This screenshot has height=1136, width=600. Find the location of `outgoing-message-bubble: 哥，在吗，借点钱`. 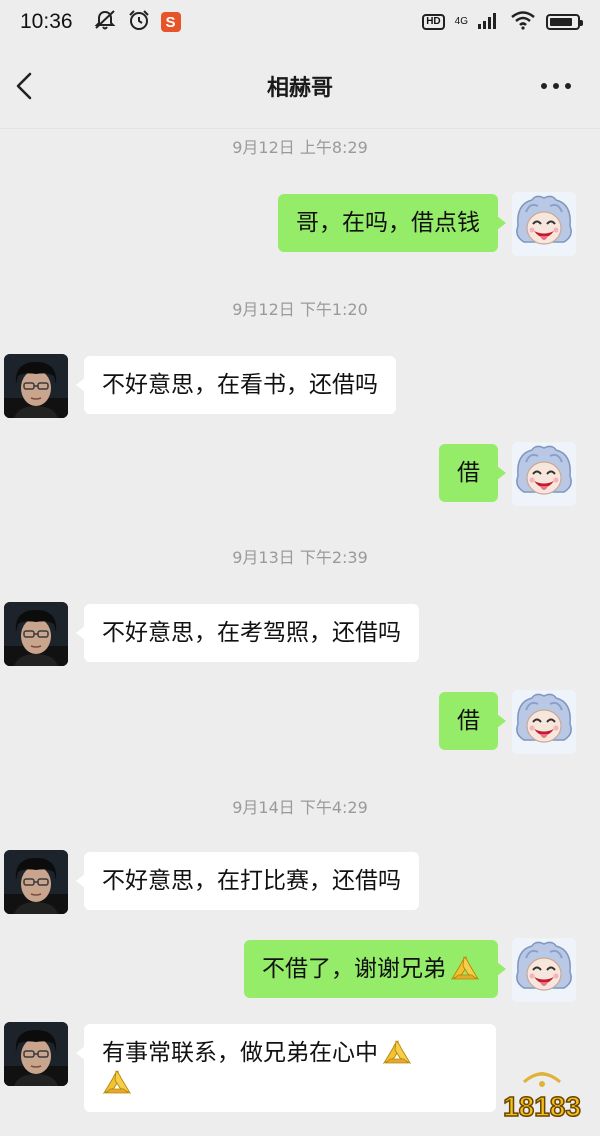

outgoing-message-bubble: 哥，在吗，借点钱 is located at coordinates (392, 223).